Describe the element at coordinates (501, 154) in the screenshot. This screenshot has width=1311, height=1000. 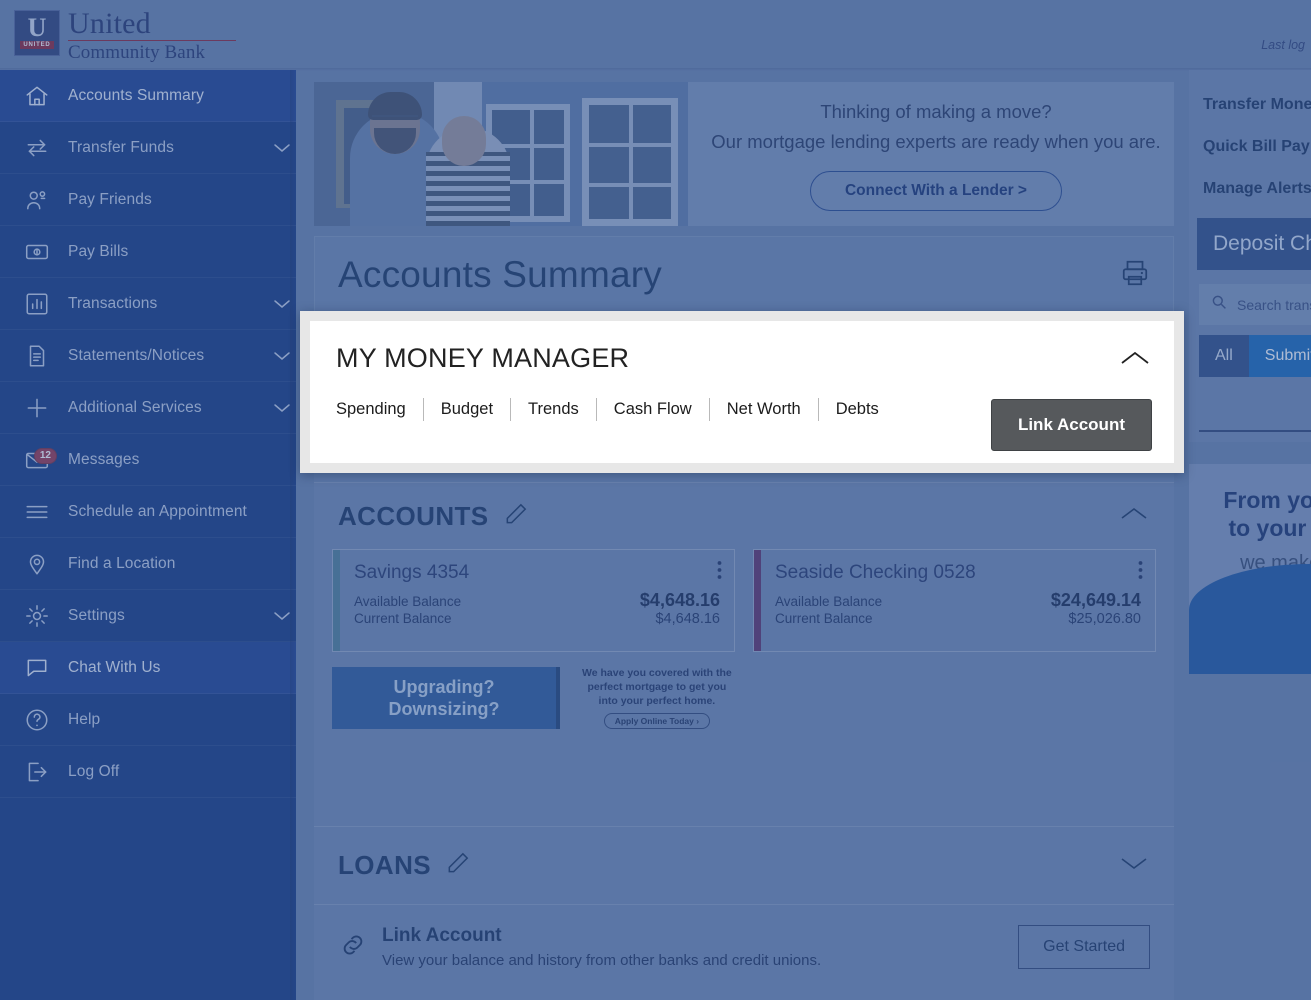
I see `hero-photo` at that location.